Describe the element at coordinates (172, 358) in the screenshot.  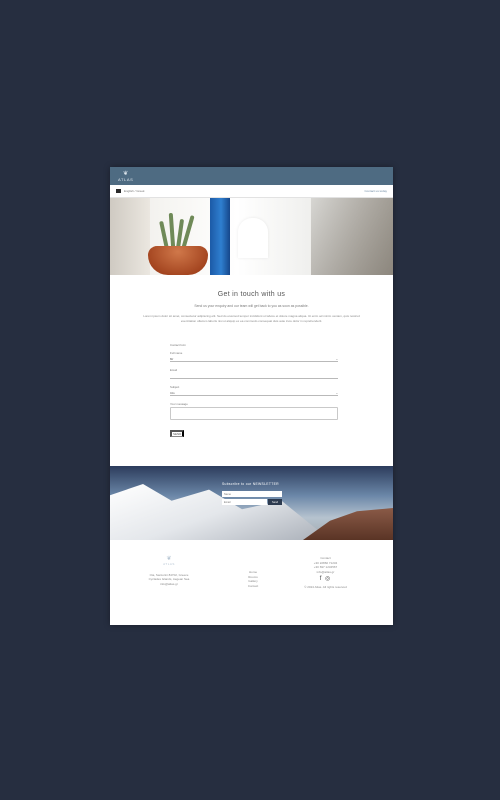
I see `name-value: Mr` at that location.